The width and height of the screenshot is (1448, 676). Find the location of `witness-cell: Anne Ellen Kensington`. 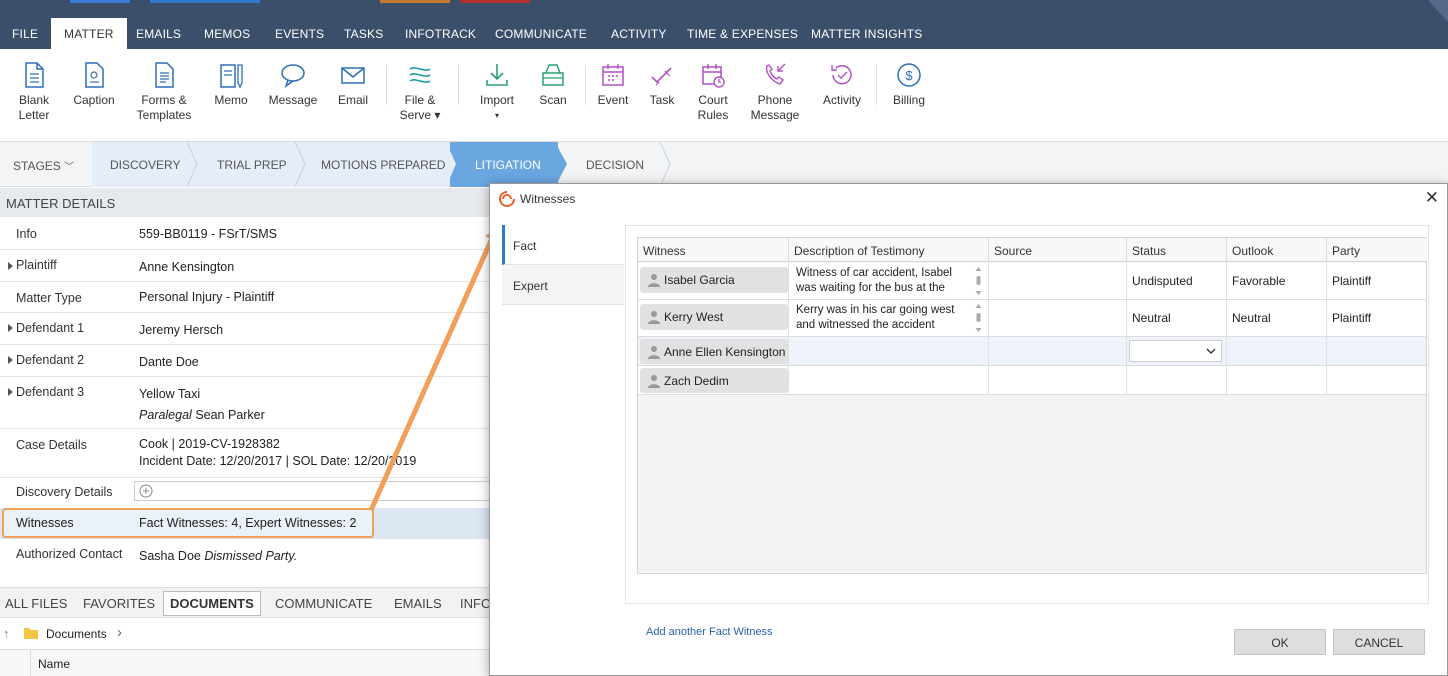

witness-cell: Anne Ellen Kensington is located at coordinates (713, 351).